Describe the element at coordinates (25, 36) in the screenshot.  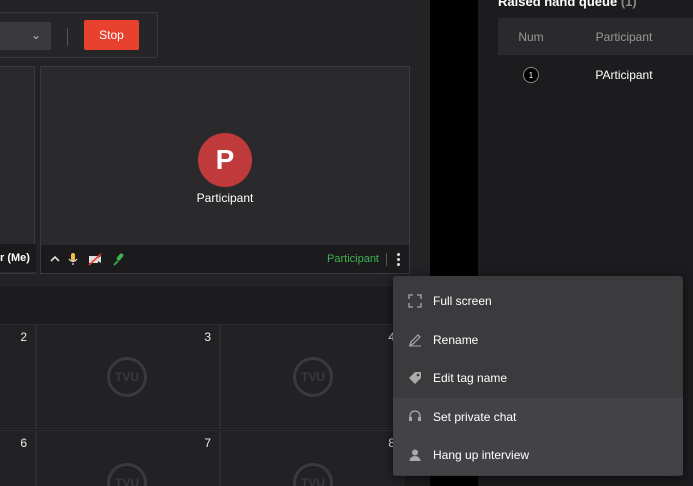
I see `source-select: ⌄` at that location.